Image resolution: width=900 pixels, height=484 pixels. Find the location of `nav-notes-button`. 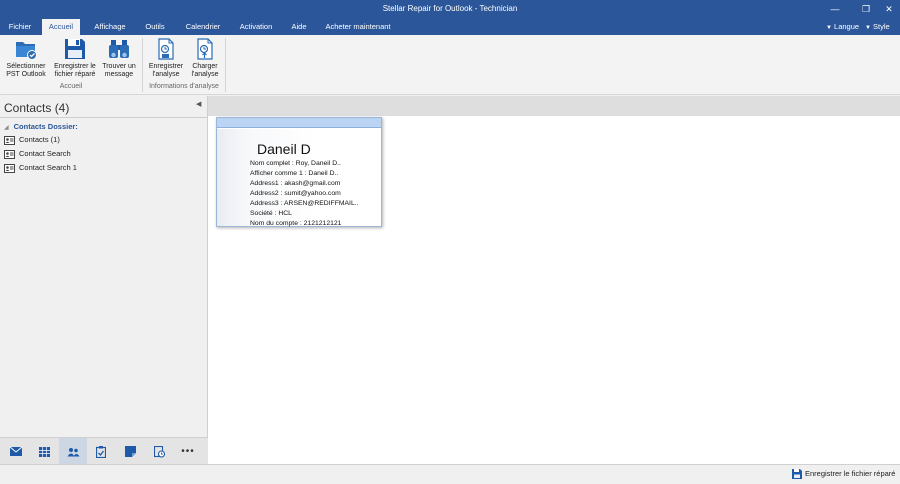

nav-notes-button is located at coordinates (130, 451).